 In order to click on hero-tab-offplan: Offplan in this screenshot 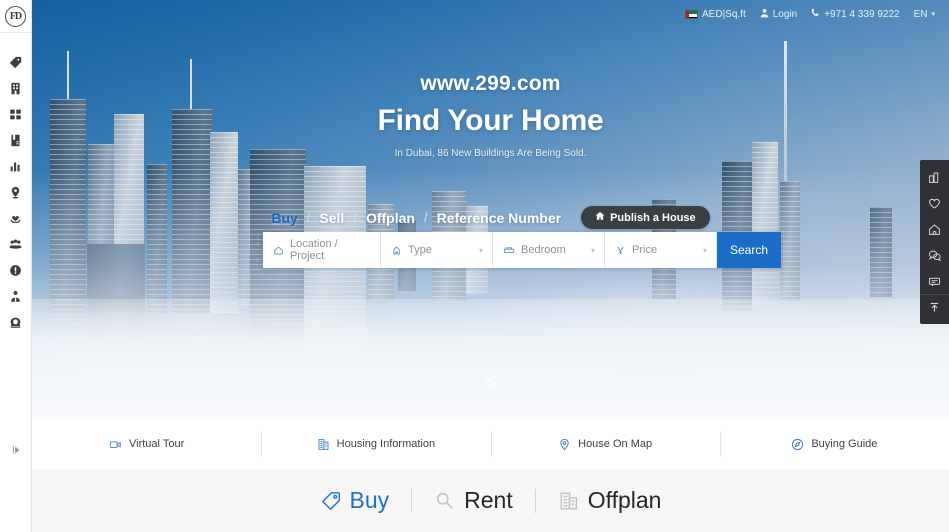, I will do `click(390, 218)`.